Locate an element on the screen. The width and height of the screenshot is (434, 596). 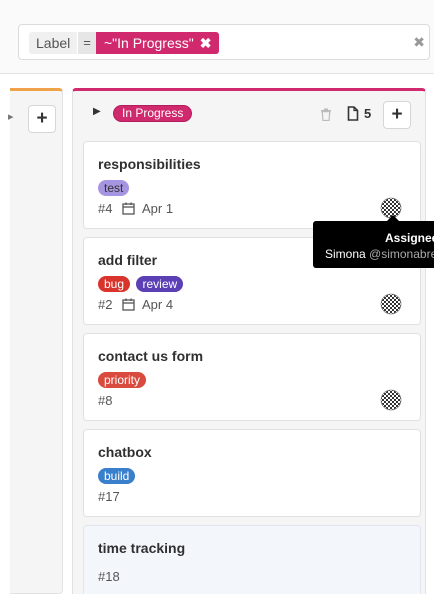
issue-title: add filter is located at coordinates (127, 260).